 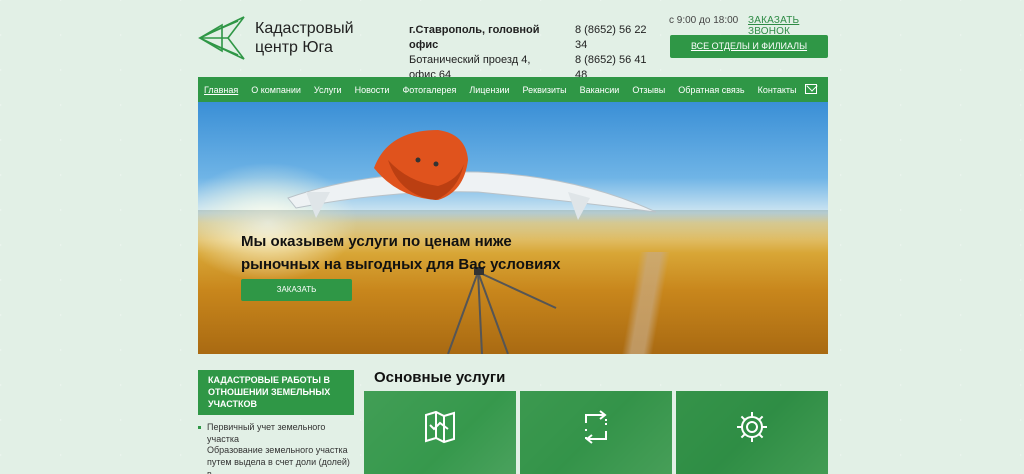 What do you see at coordinates (648, 303) in the screenshot?
I see `hero-road` at bounding box center [648, 303].